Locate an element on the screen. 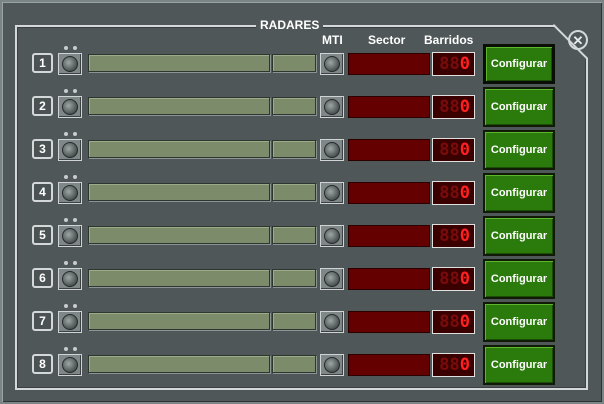  column-header-sector: Sector is located at coordinates (387, 40).